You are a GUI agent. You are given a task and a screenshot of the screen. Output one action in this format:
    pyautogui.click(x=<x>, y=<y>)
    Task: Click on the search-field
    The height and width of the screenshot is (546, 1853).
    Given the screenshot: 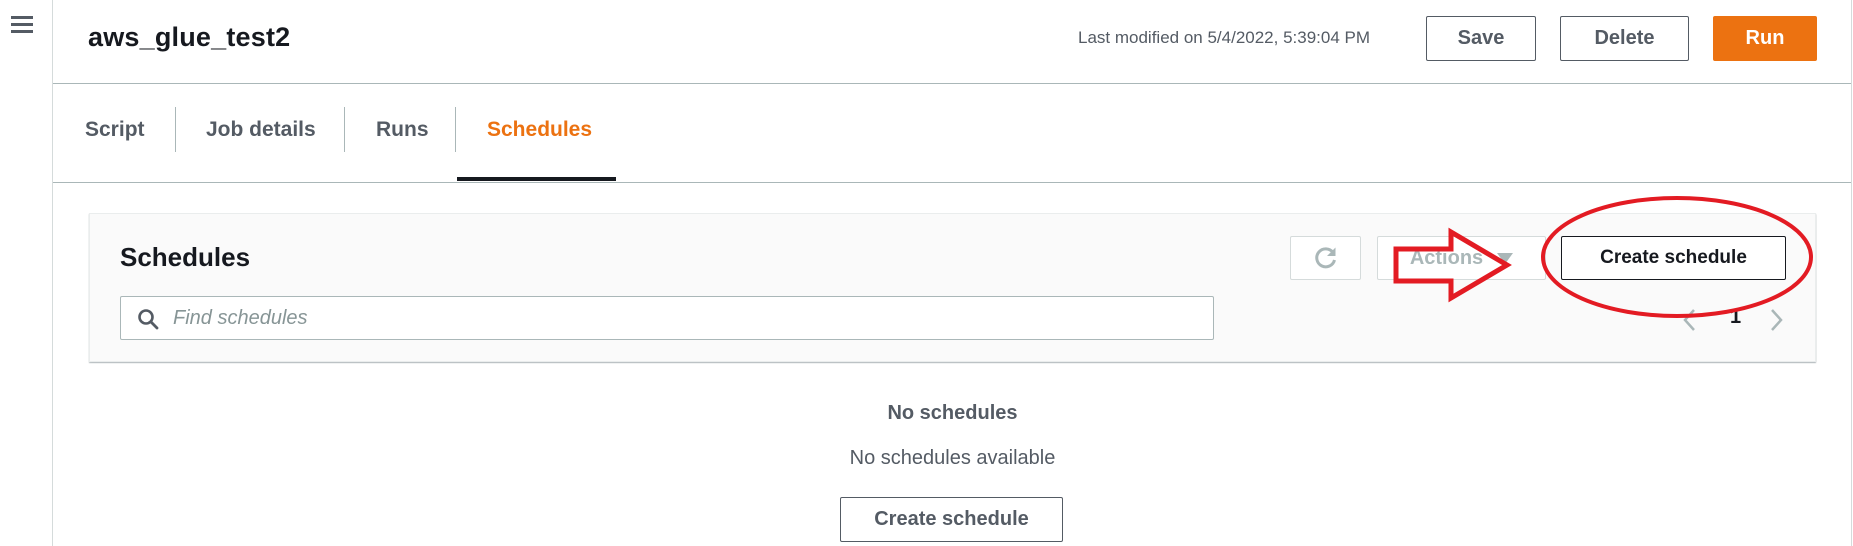 What is the action you would take?
    pyautogui.click(x=667, y=318)
    